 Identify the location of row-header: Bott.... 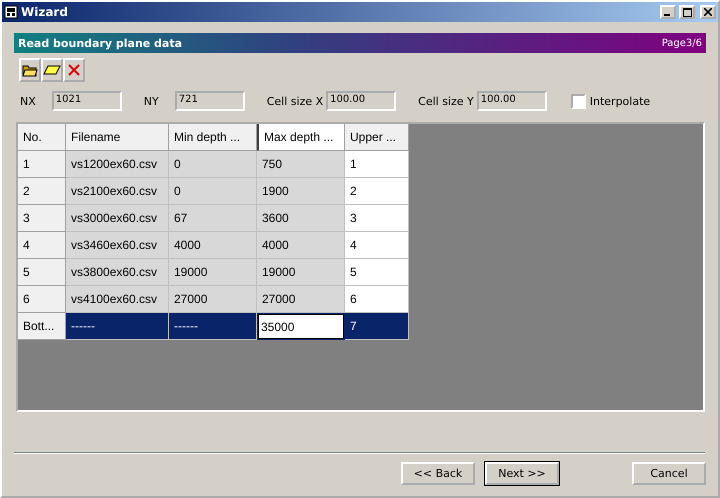
(42, 326).